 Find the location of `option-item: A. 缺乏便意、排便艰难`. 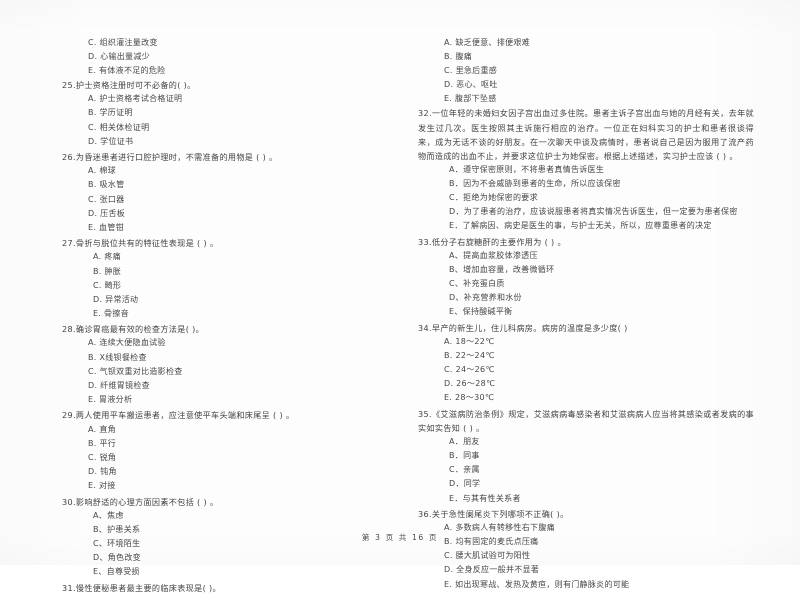

option-item: A. 缺乏便意、排便艰难 is located at coordinates (487, 42).